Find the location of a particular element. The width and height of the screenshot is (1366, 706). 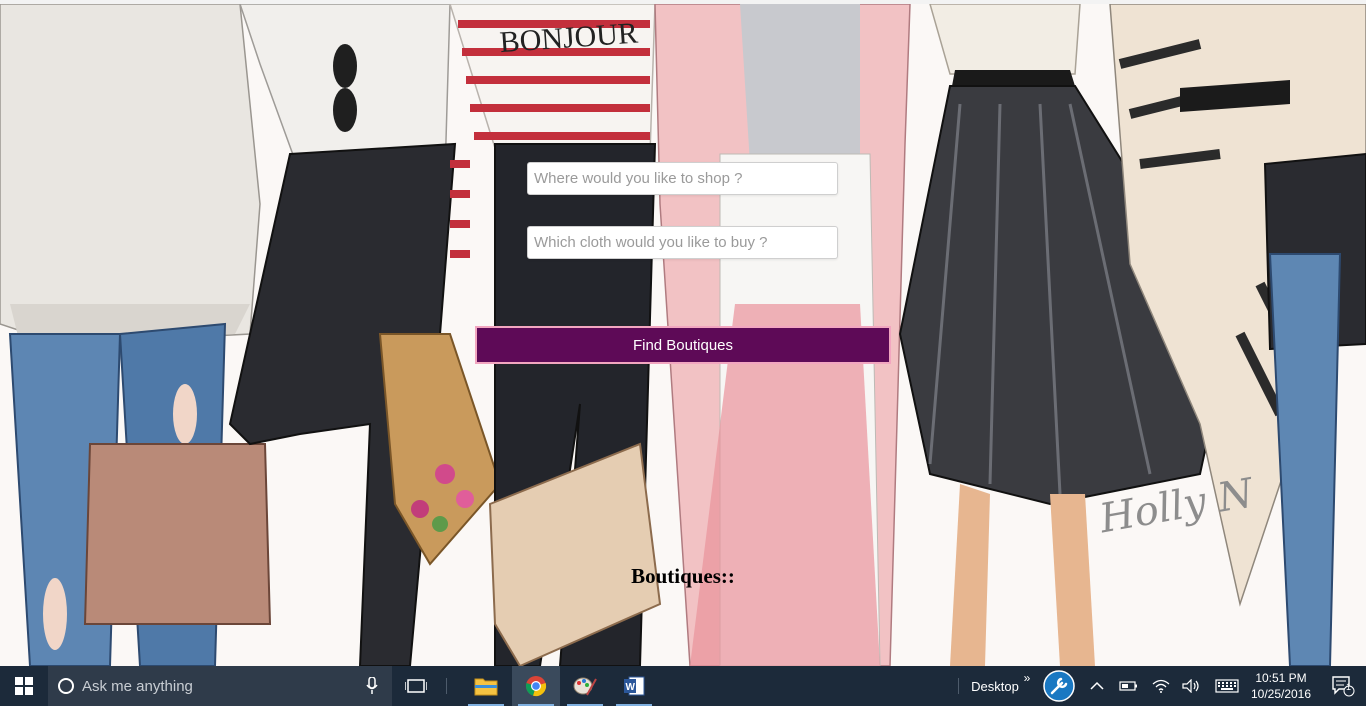

speaker-icon is located at coordinates (1190, 686).